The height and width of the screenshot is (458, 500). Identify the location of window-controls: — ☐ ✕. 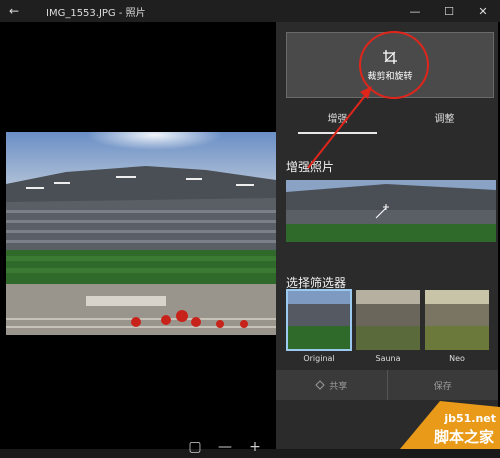
(449, 11).